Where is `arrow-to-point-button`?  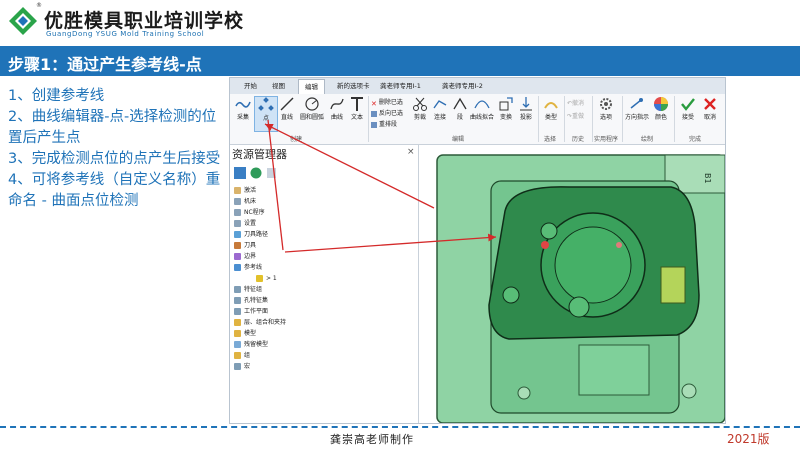
arrow-to-point-button is located at coordinates (349, 166).